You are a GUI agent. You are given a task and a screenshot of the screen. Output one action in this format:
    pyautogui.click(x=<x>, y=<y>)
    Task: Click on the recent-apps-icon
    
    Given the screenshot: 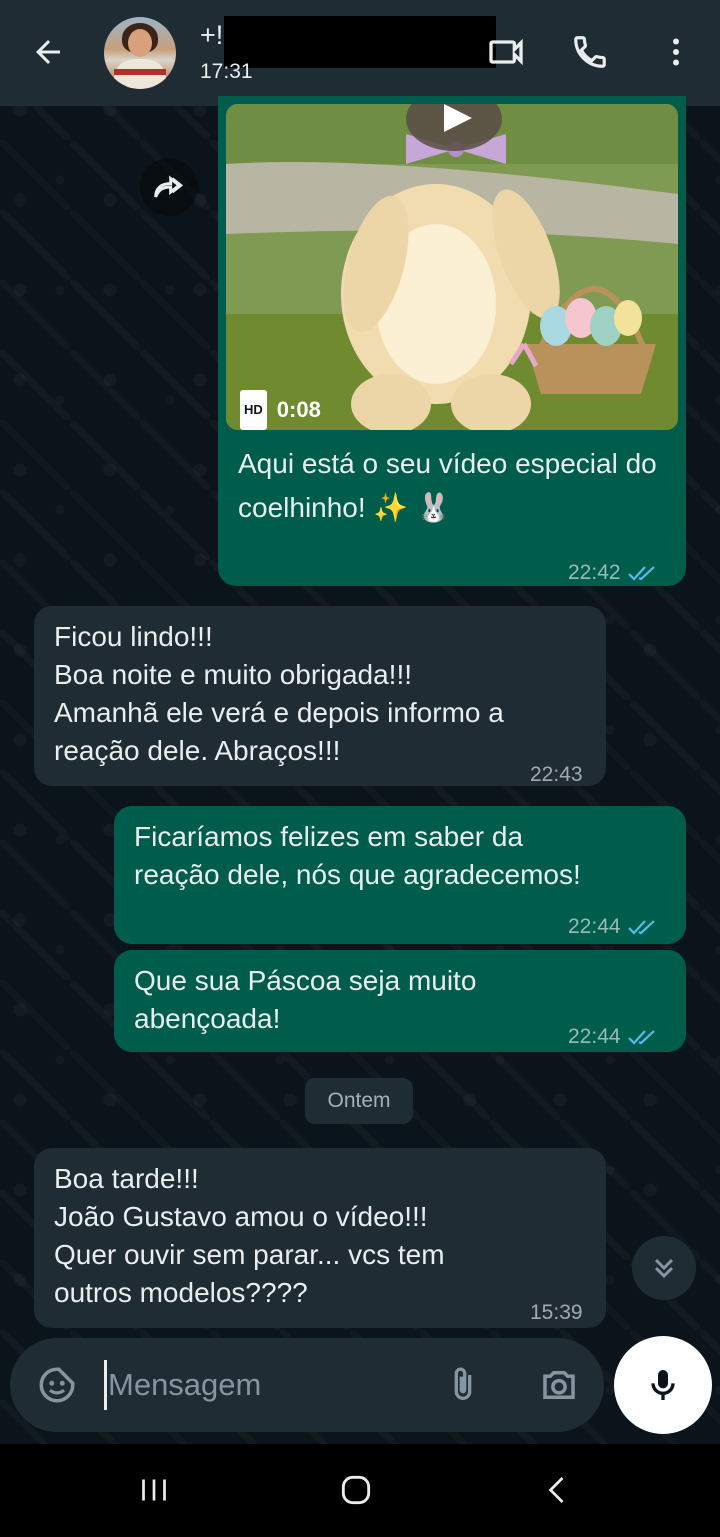 What is the action you would take?
    pyautogui.click(x=154, y=1490)
    